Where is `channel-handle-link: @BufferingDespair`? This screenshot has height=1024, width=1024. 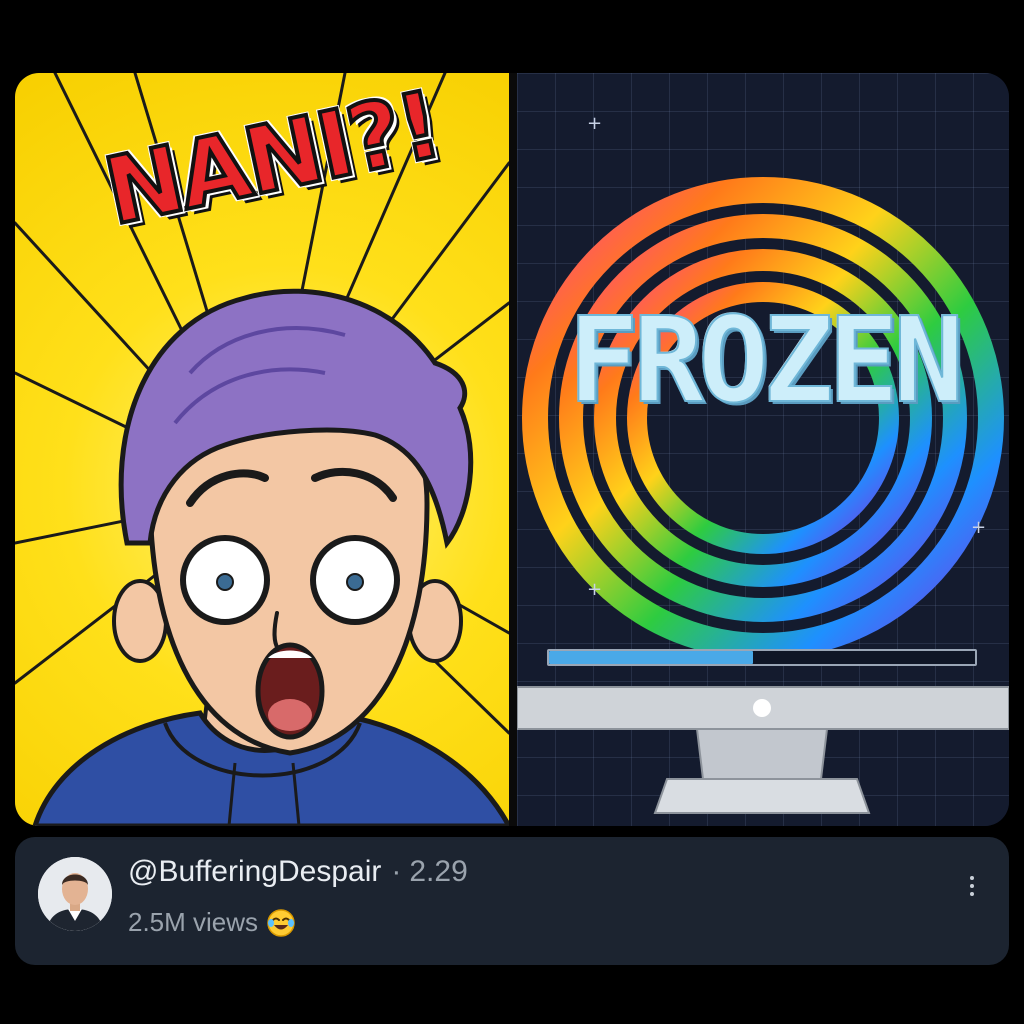 channel-handle-link: @BufferingDespair is located at coordinates (254, 871).